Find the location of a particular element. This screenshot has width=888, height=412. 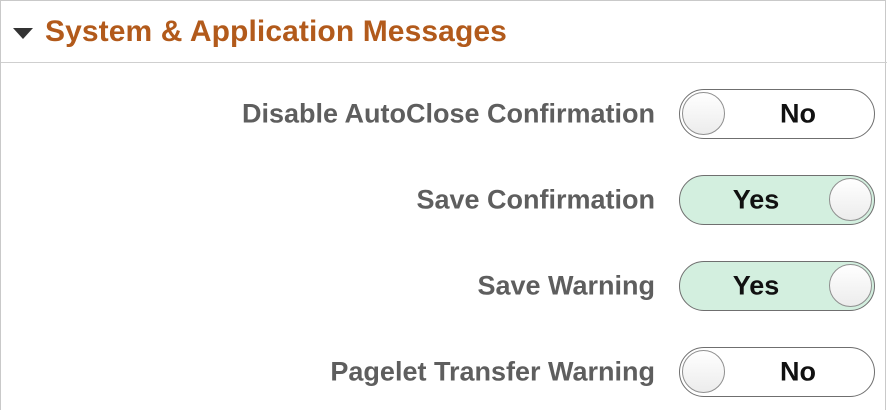

triangle-down-icon is located at coordinates (23, 33).